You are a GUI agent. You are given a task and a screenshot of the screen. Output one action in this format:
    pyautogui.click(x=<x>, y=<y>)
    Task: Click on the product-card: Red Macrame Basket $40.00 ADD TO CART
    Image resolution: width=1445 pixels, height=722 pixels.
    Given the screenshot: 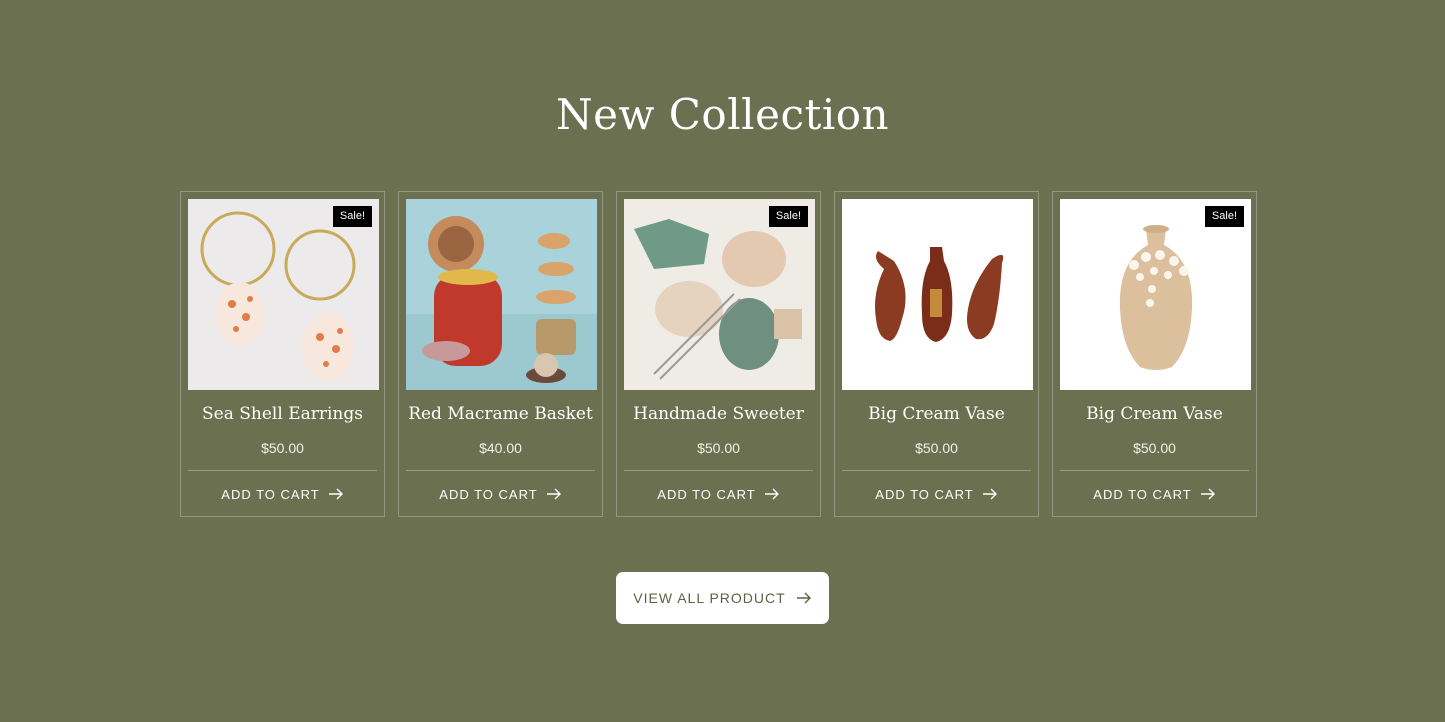 What is the action you would take?
    pyautogui.click(x=500, y=354)
    